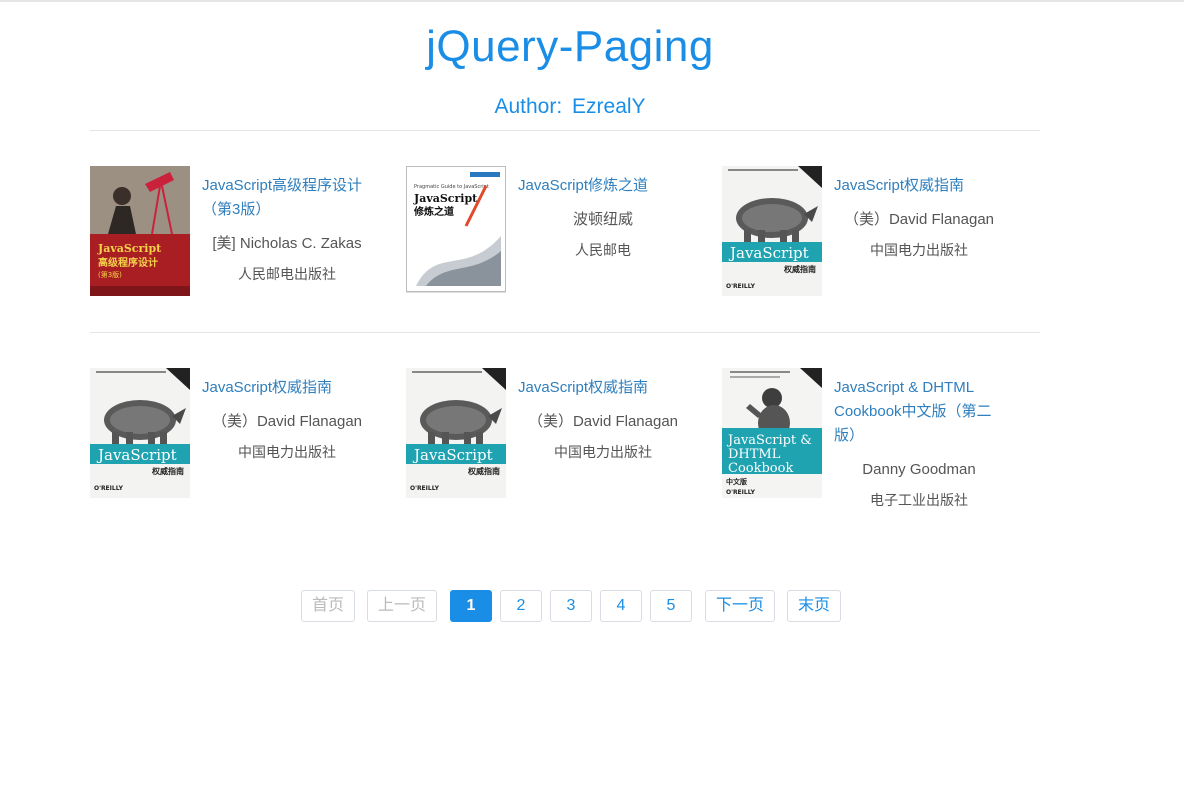  I want to click on page-button-1: 1, so click(471, 606).